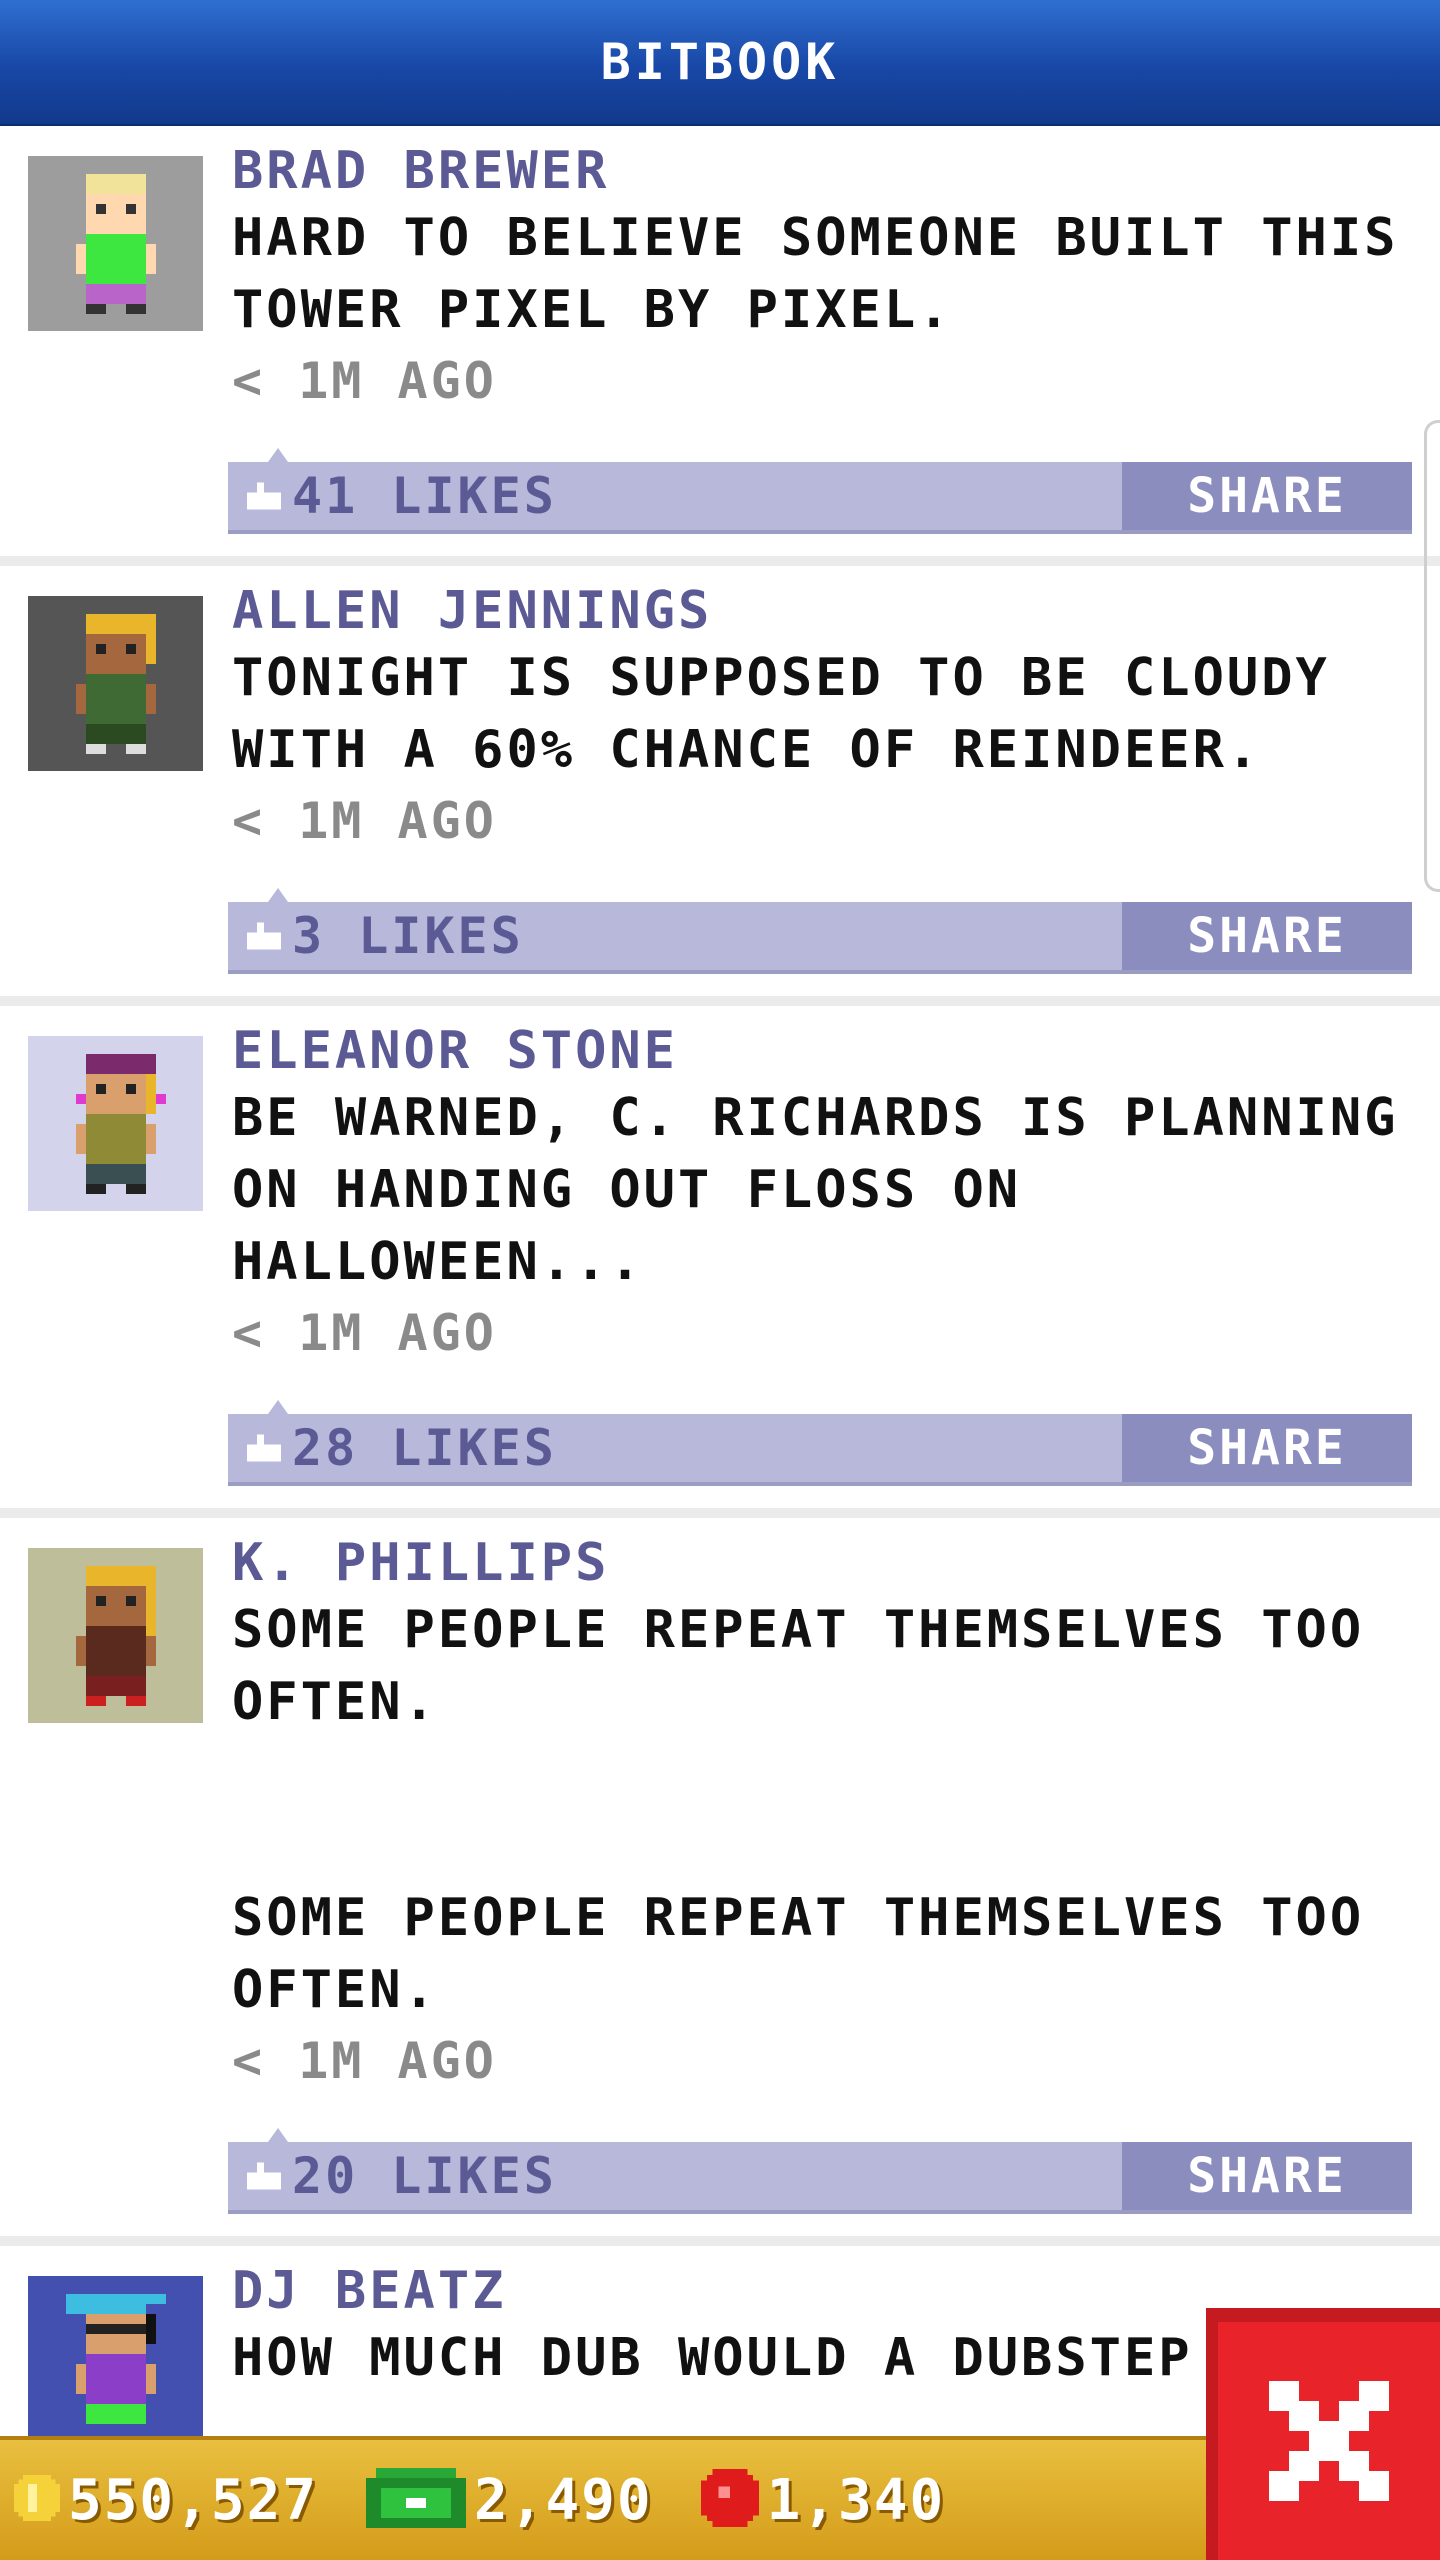 The width and height of the screenshot is (1440, 2560). I want to click on like-count: 3 LIKES, so click(408, 936).